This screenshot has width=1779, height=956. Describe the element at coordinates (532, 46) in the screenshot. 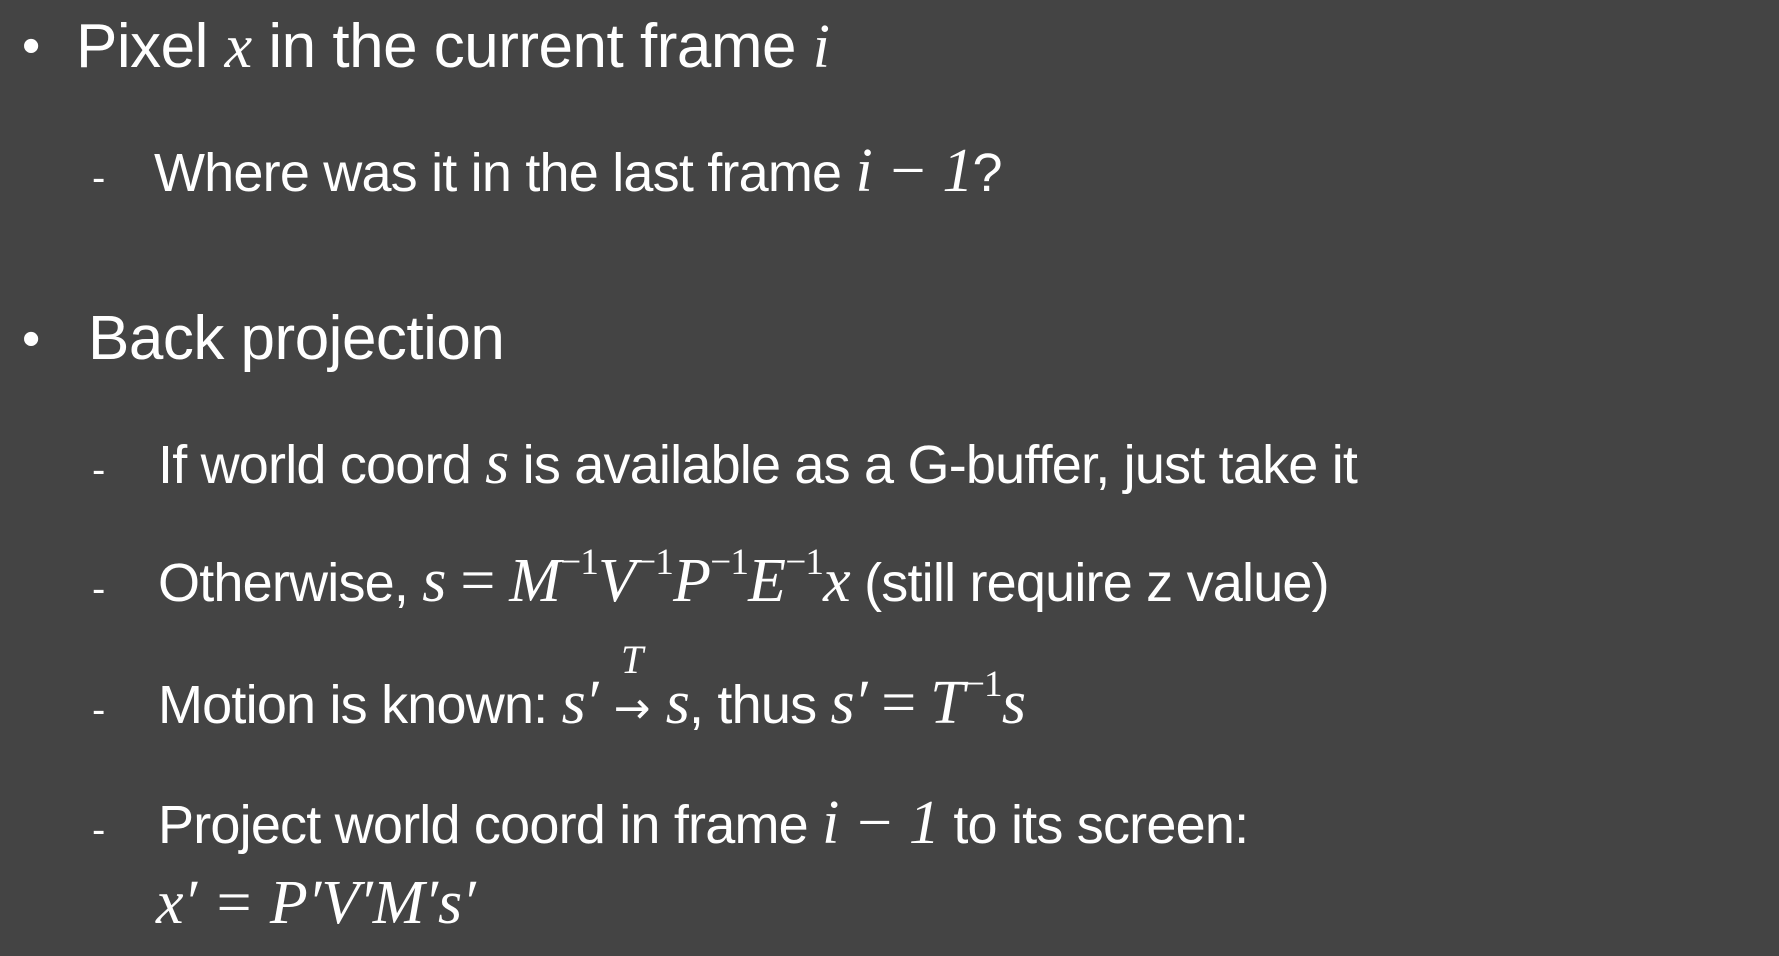

I see `bullet-text-2: in the current frame` at that location.